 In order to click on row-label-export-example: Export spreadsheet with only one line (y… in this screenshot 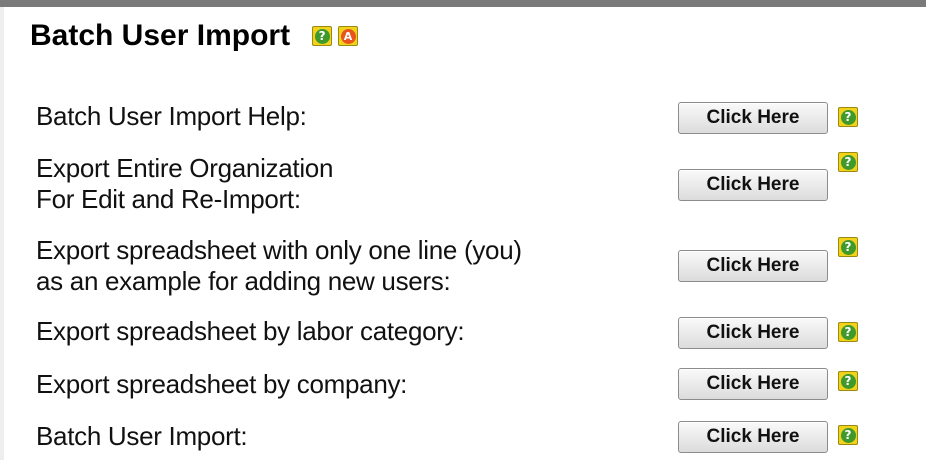, I will do `click(279, 266)`.